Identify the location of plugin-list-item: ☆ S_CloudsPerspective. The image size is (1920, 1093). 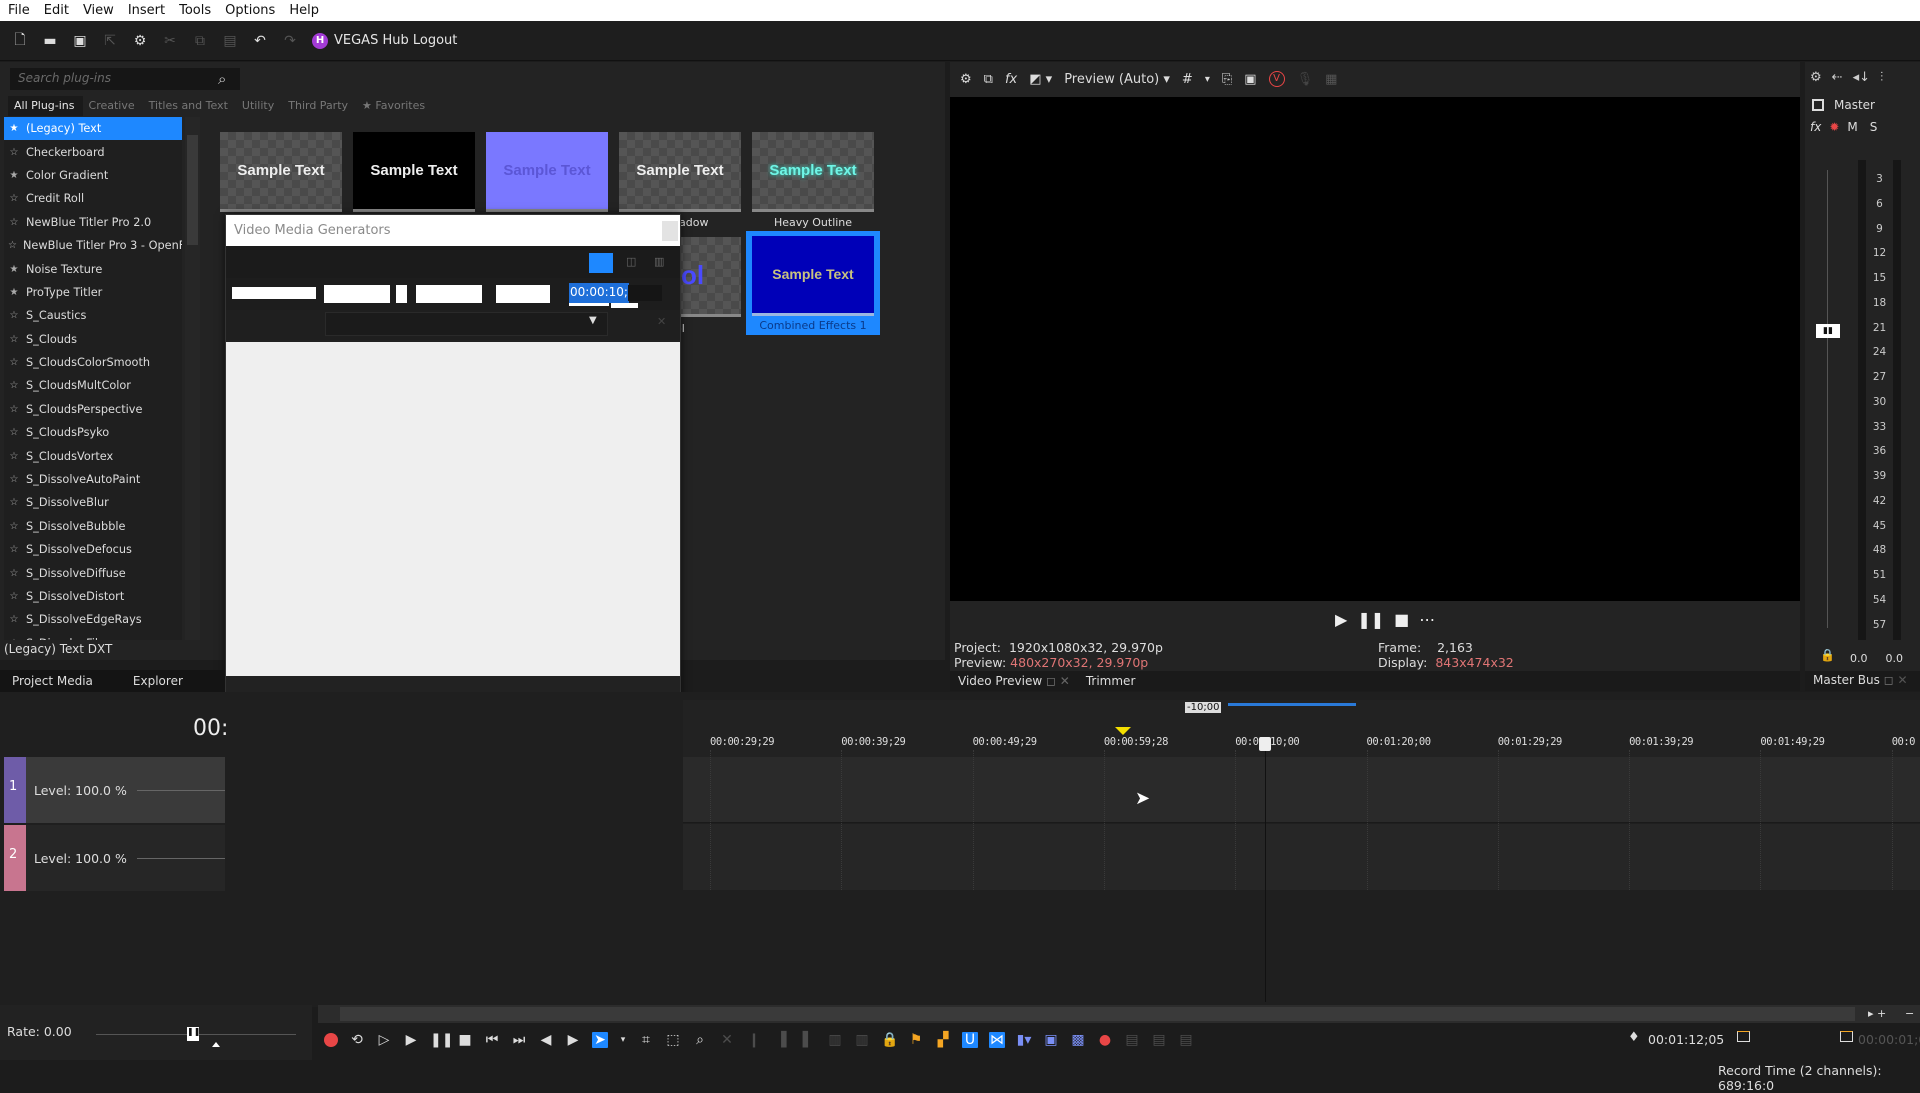
(93, 409).